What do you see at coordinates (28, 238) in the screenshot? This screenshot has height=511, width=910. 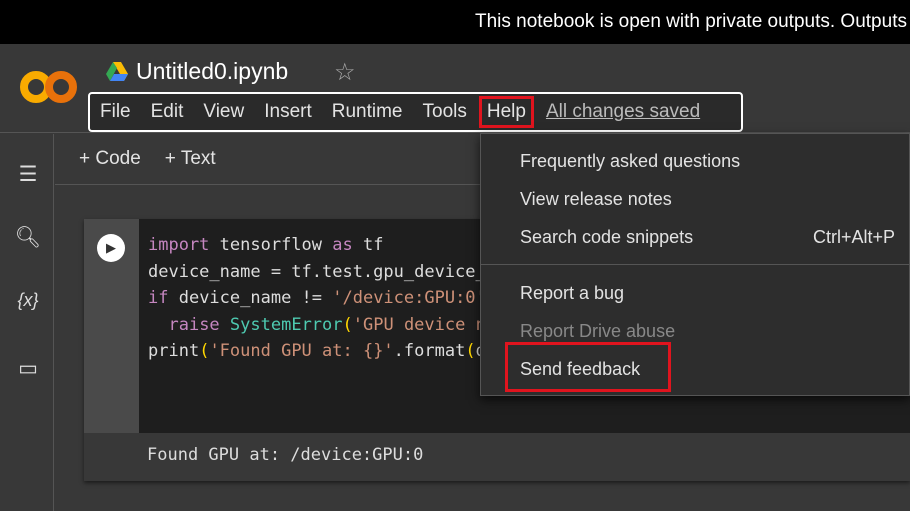 I see `search-icon: 🔍︎` at bounding box center [28, 238].